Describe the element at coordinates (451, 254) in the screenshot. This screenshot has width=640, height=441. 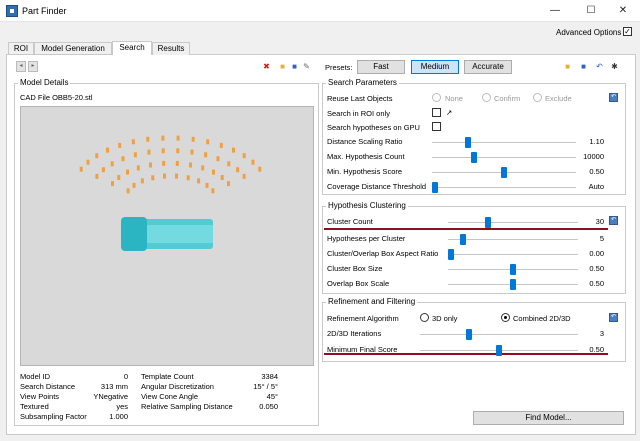
I see `cluster-overlap-box-aspect-ratio-slider-thumb` at that location.